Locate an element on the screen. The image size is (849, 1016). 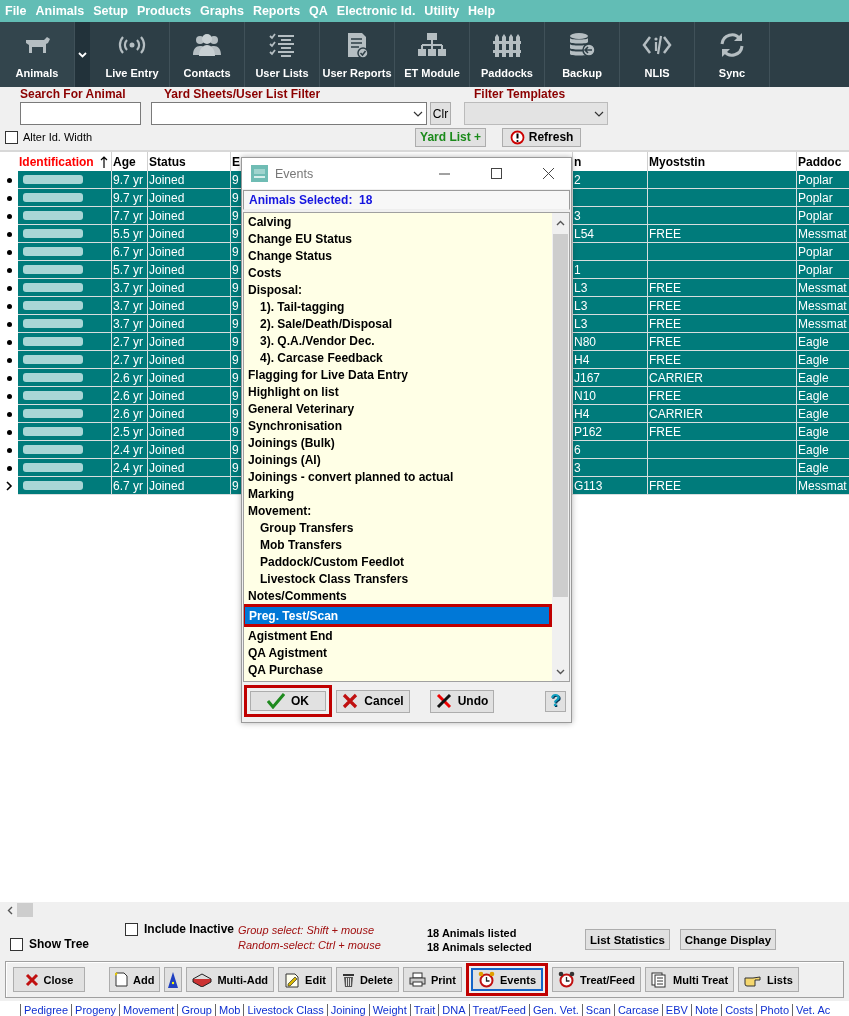
table-cell: J167 is located at coordinates (610, 377).